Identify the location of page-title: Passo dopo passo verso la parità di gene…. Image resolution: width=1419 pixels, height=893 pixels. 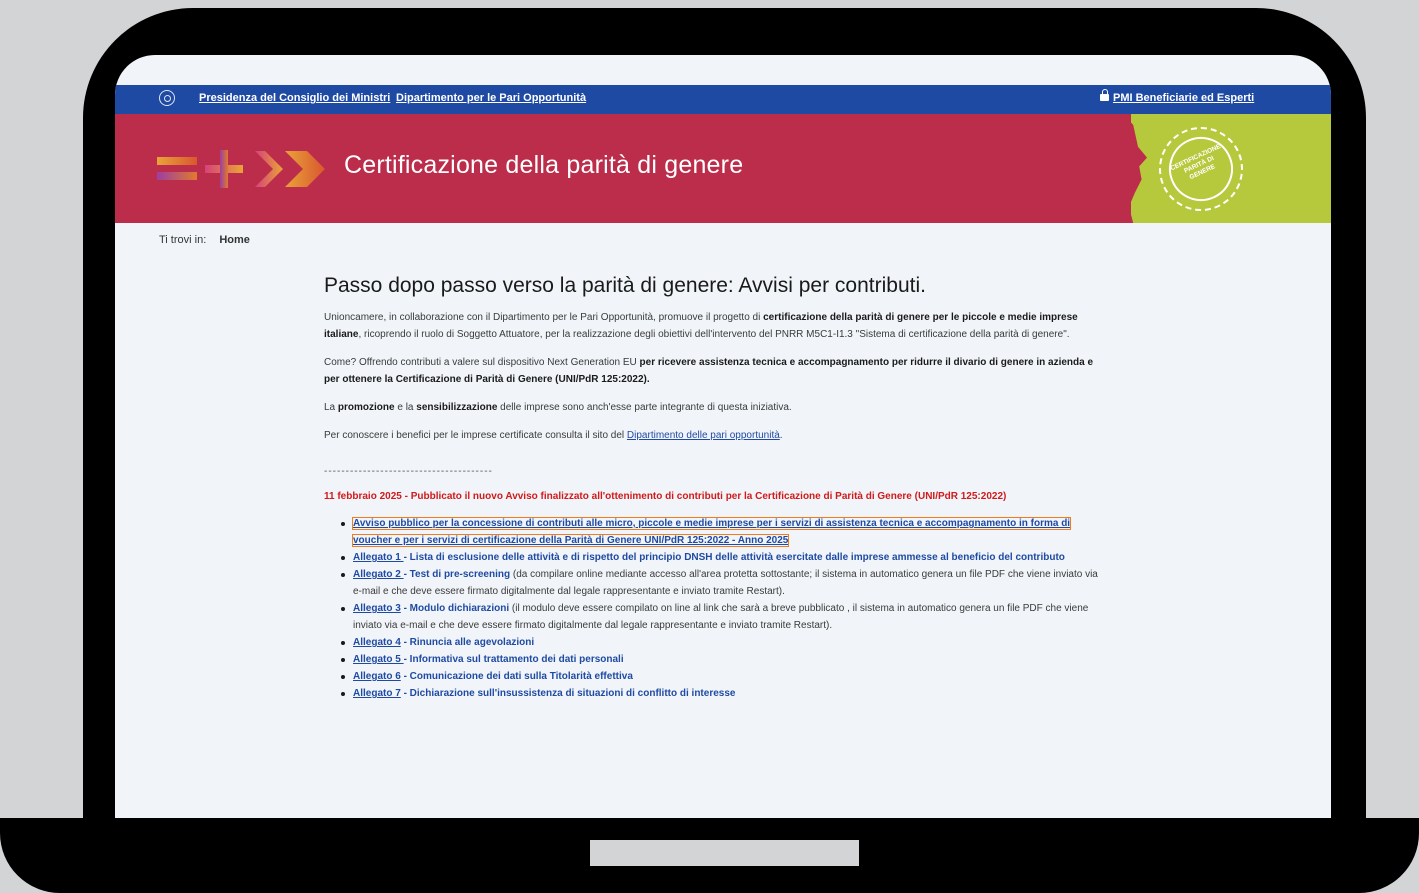
(625, 285).